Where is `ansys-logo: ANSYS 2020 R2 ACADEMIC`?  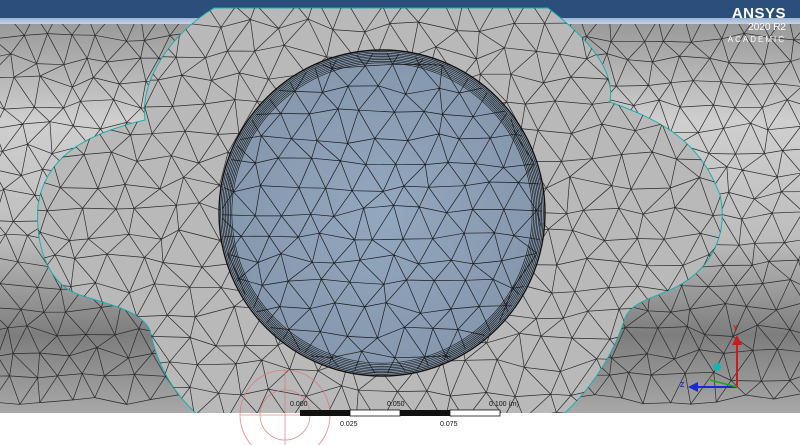
ansys-logo: ANSYS 2020 R2 ACADEMIC is located at coordinates (757, 26).